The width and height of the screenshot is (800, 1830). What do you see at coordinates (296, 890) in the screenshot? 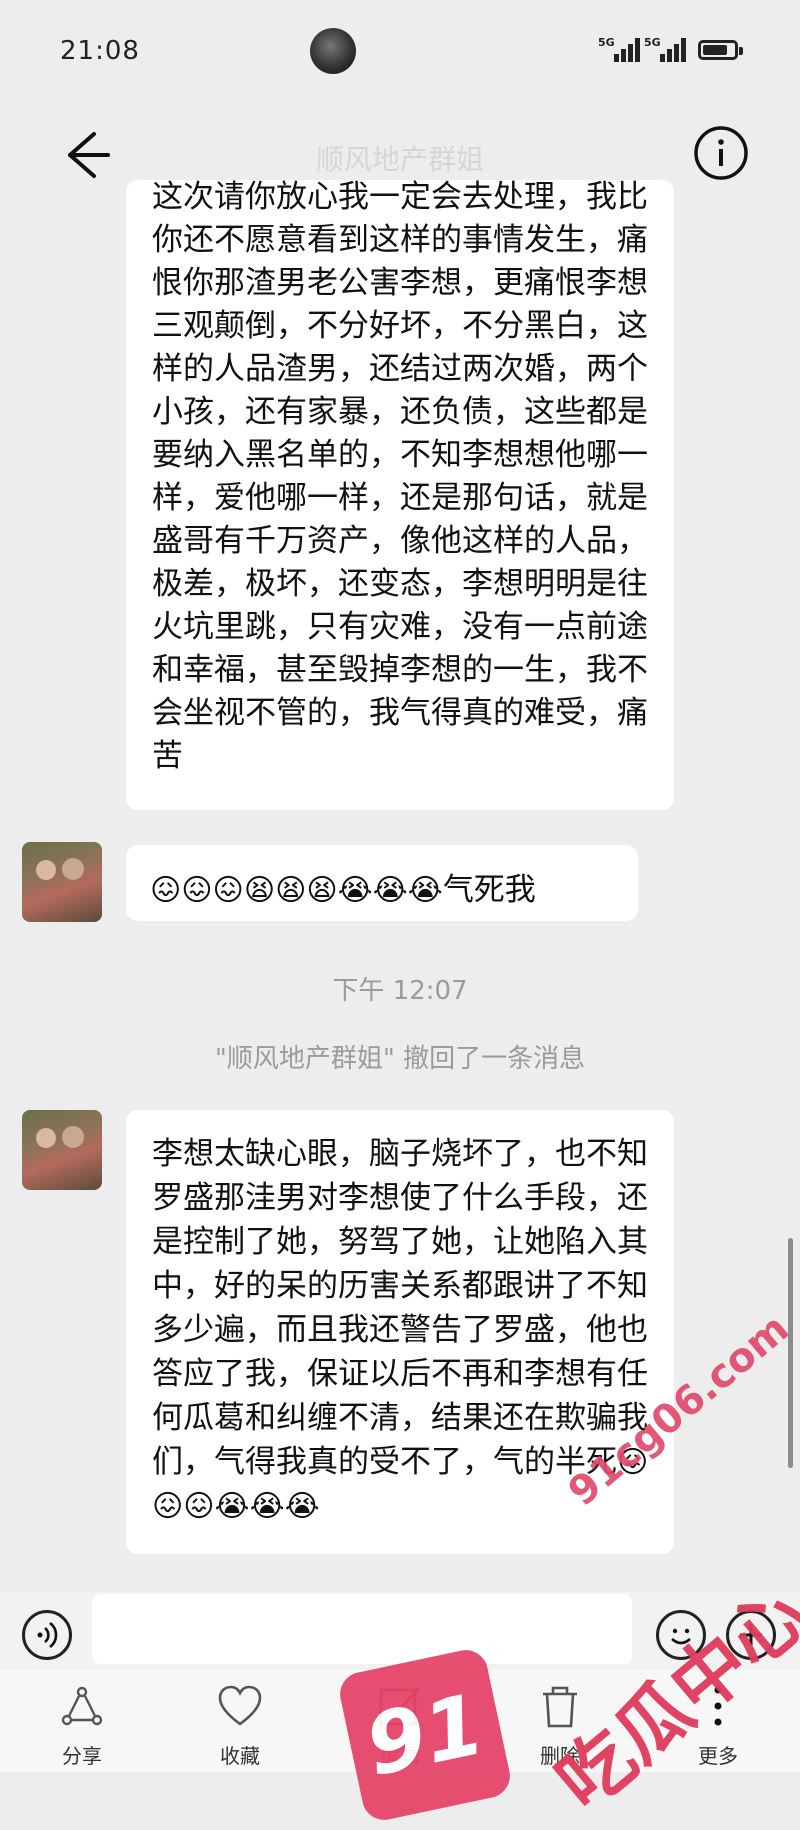
I see `message-emojis: 😖😖😖😫😫😫😭😭😭` at bounding box center [296, 890].